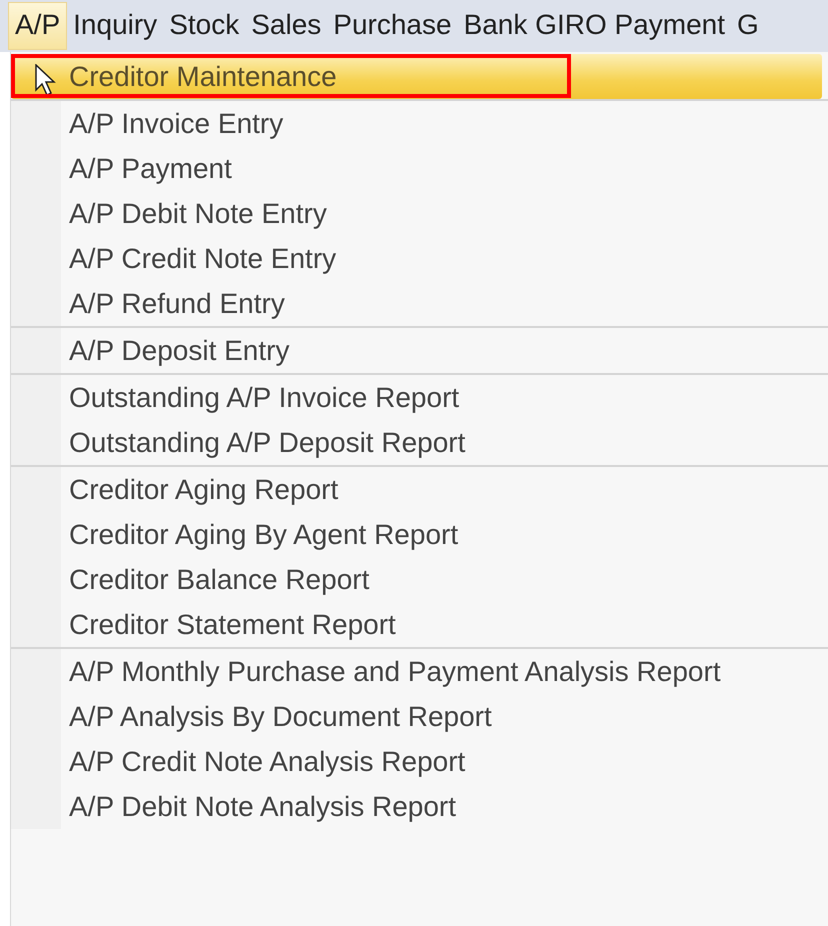 This screenshot has height=926, width=828. I want to click on mouse-pointer-icon, so click(46, 80).